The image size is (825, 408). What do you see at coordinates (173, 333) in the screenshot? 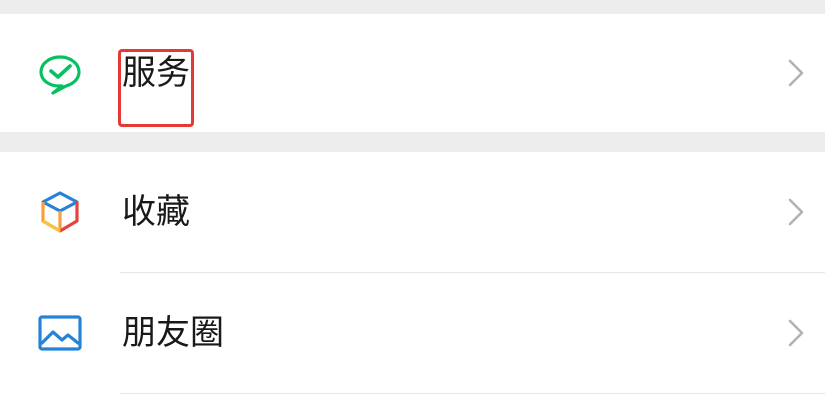
I see `menu-item-label: 朋友圈` at bounding box center [173, 333].